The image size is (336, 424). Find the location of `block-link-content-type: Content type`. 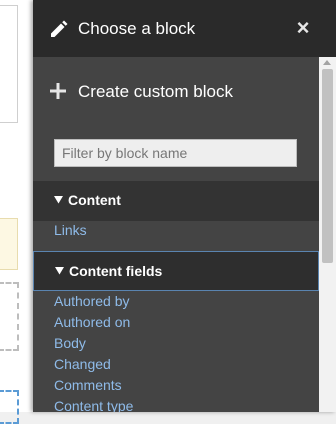

block-link-content-type: Content type is located at coordinates (93, 404).